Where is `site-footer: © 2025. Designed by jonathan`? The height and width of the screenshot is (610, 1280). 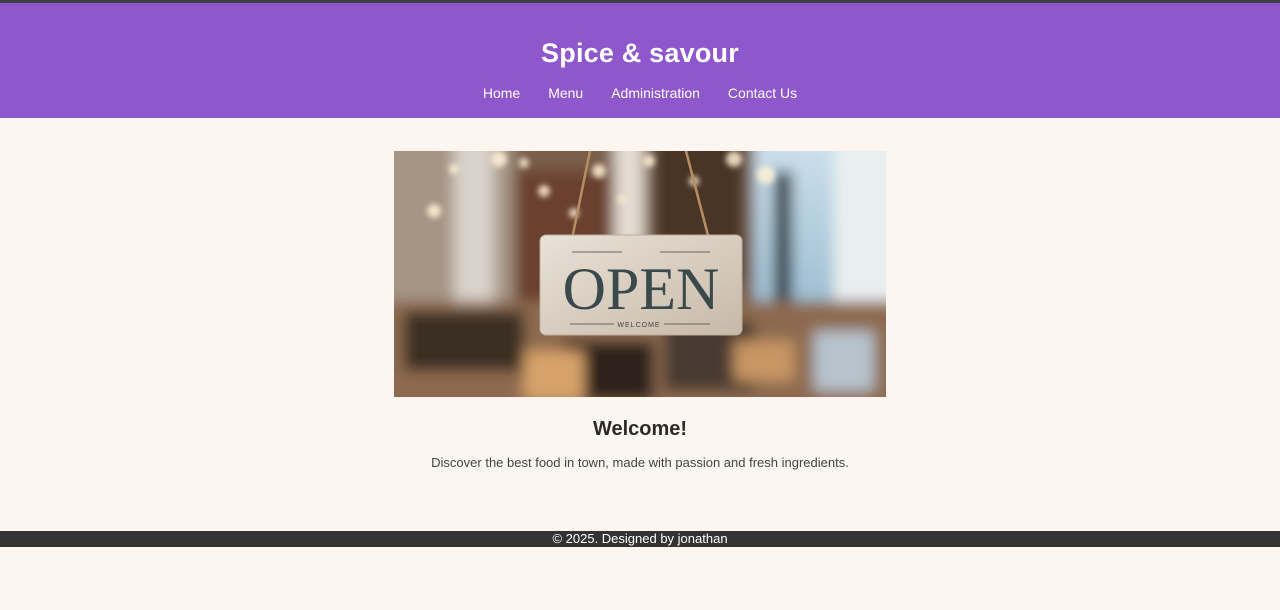 site-footer: © 2025. Designed by jonathan is located at coordinates (640, 539).